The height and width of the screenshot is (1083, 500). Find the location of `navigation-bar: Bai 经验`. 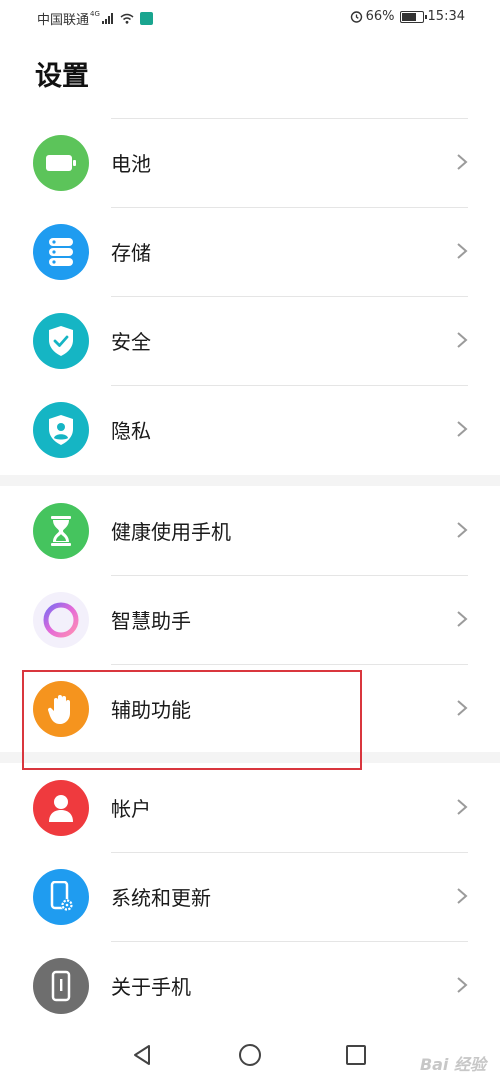

navigation-bar: Bai 经验 is located at coordinates (250, 1054).